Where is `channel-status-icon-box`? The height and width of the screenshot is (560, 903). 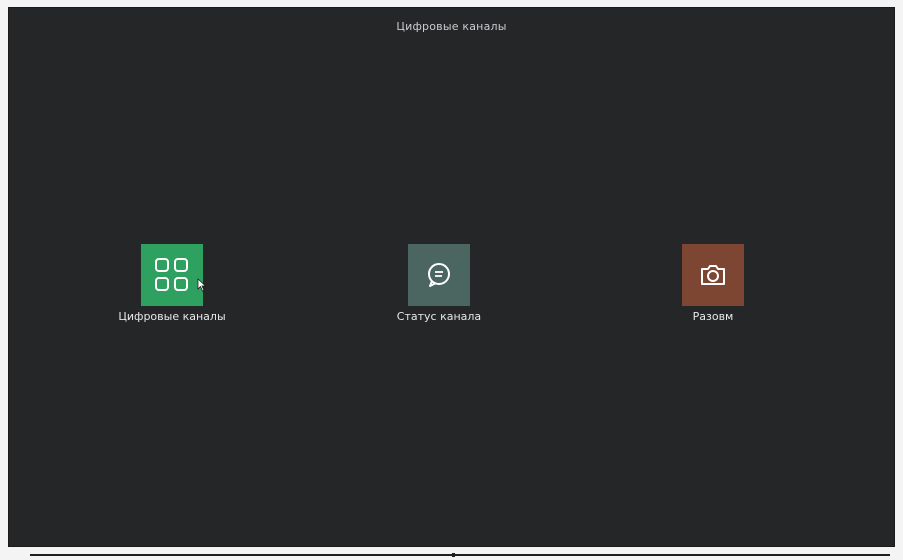
channel-status-icon-box is located at coordinates (439, 275).